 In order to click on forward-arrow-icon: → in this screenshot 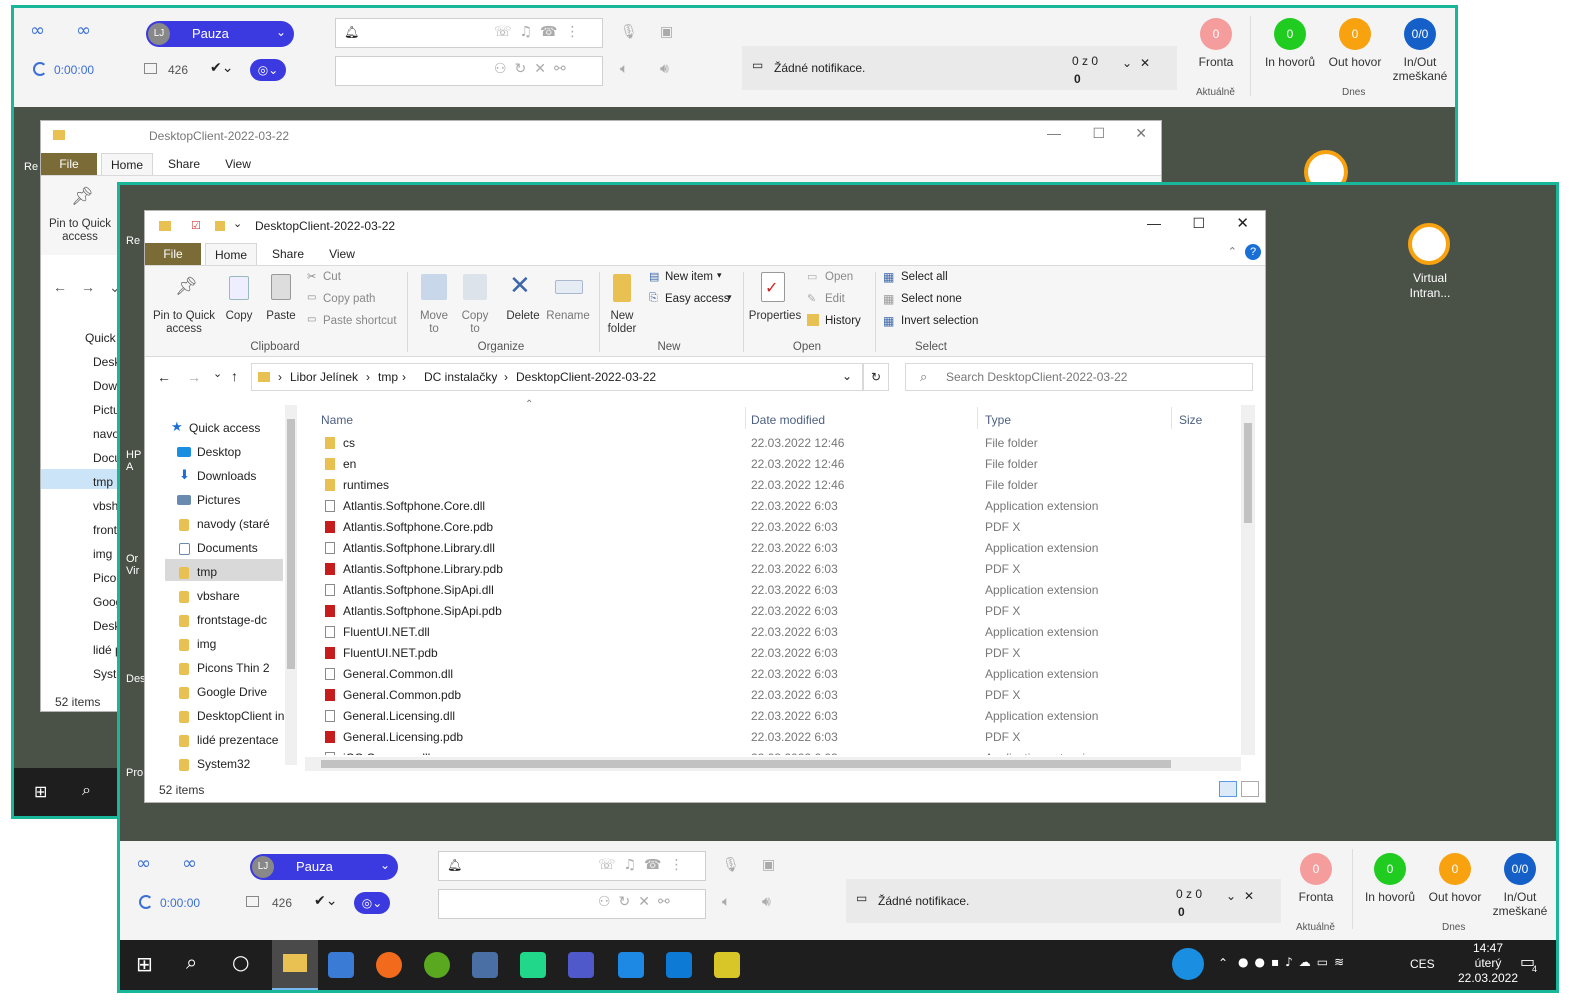, I will do `click(194, 377)`.